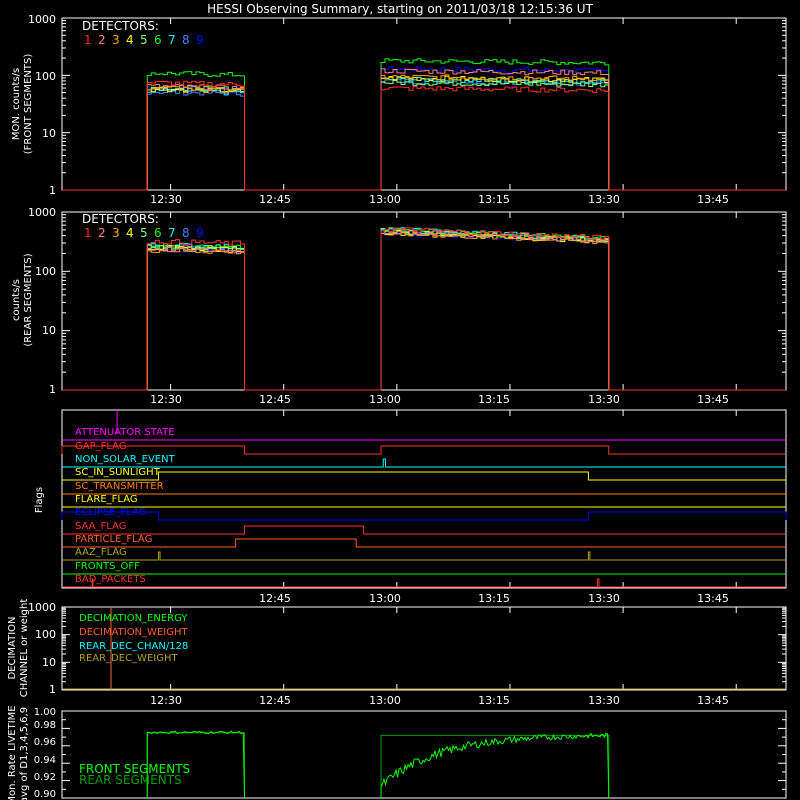 This screenshot has width=800, height=800. I want to click on flag-label-sc-in-sunlight: SC_IN_SUNLIGHT, so click(118, 472).